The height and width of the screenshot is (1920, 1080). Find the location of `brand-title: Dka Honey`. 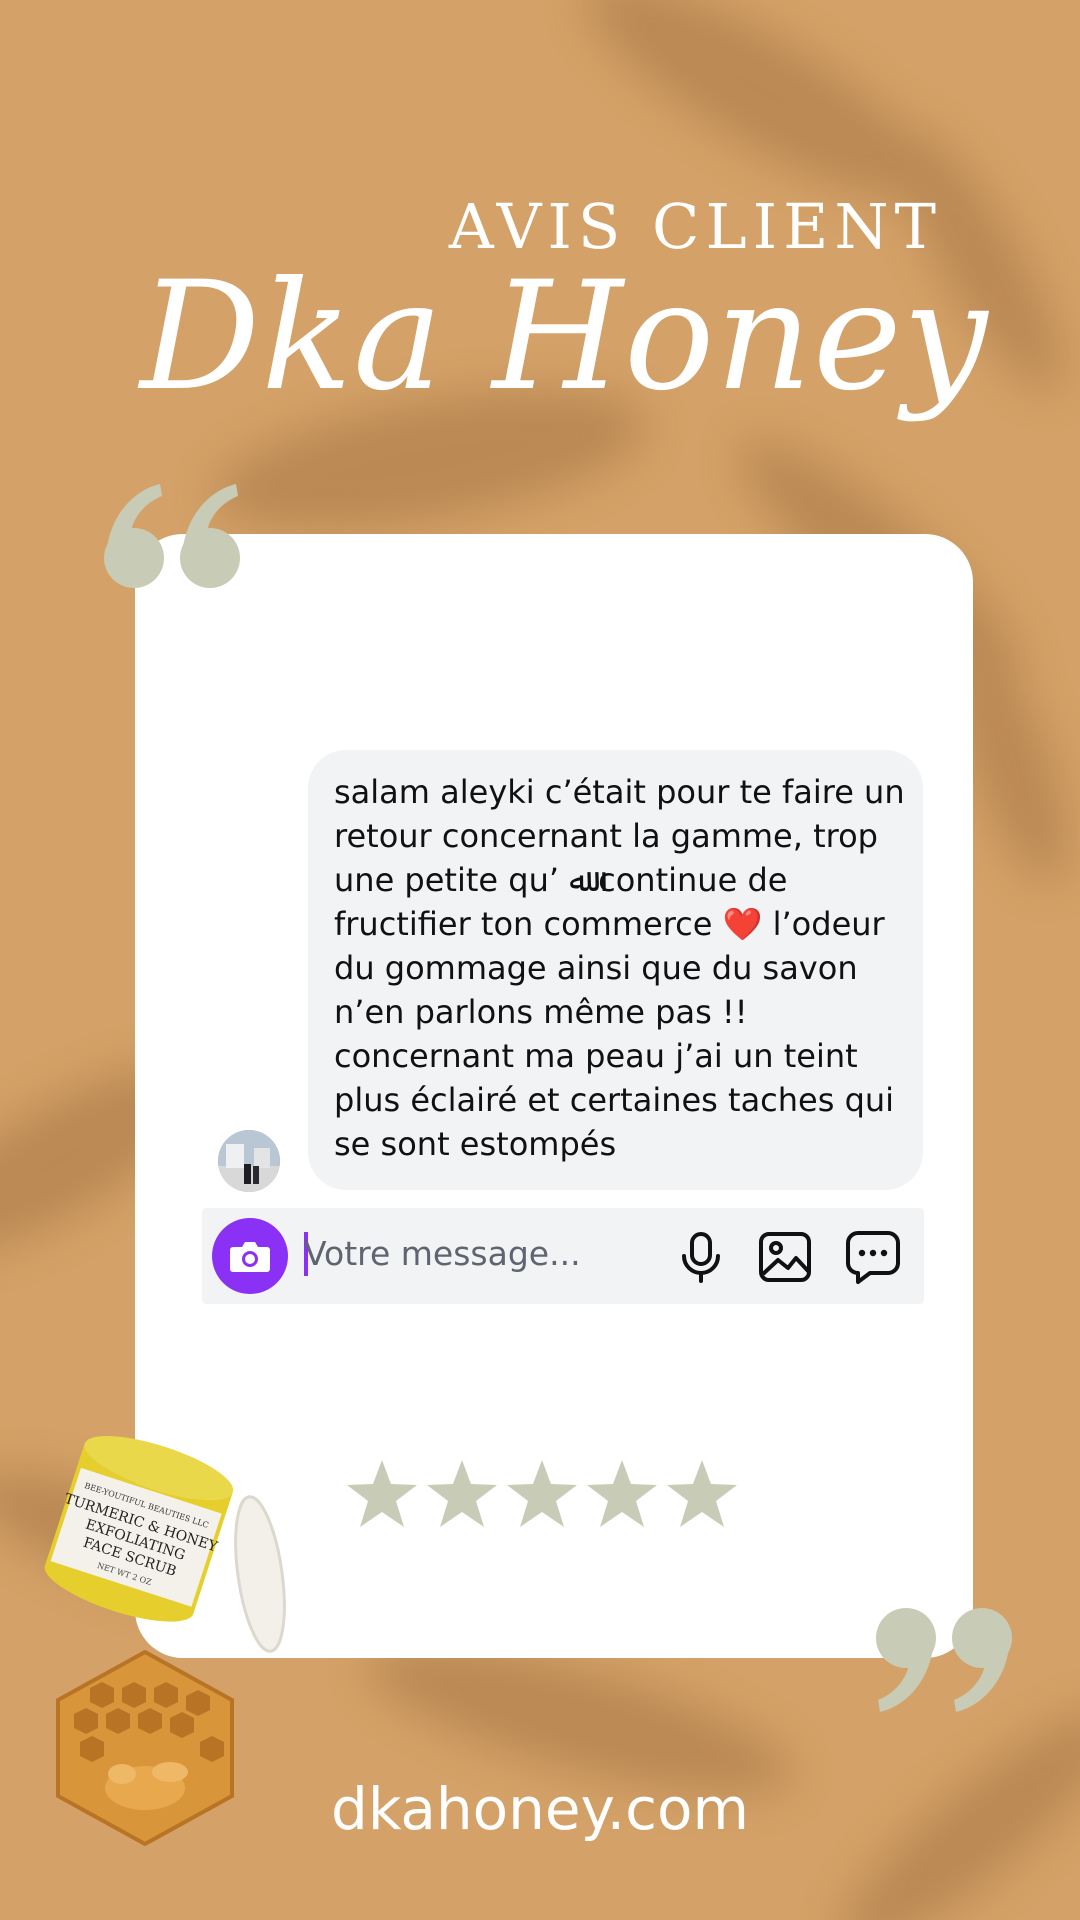

brand-title: Dka Honey is located at coordinates (564, 337).